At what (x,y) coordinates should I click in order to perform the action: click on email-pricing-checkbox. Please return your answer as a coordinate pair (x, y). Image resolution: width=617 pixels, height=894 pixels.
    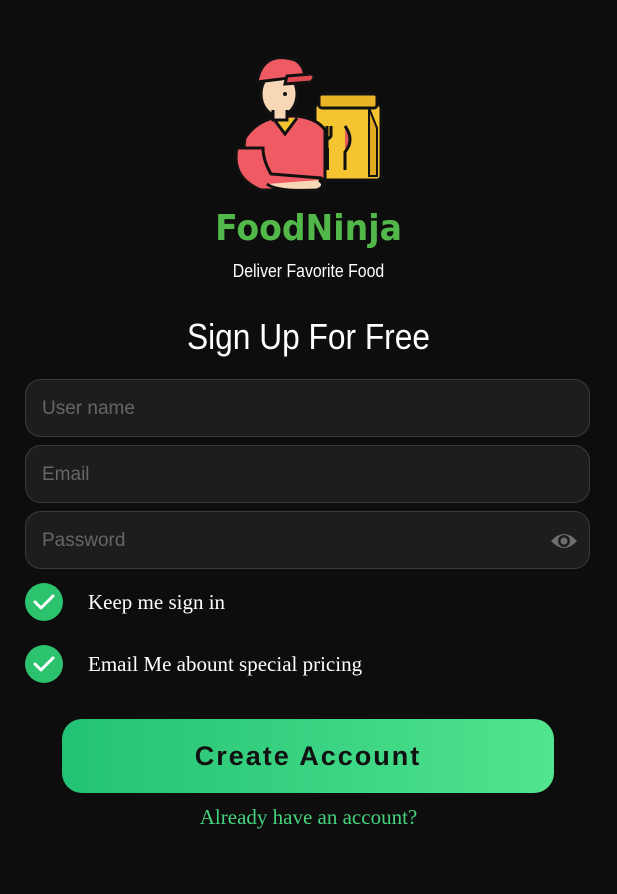
    Looking at the image, I should click on (44, 664).